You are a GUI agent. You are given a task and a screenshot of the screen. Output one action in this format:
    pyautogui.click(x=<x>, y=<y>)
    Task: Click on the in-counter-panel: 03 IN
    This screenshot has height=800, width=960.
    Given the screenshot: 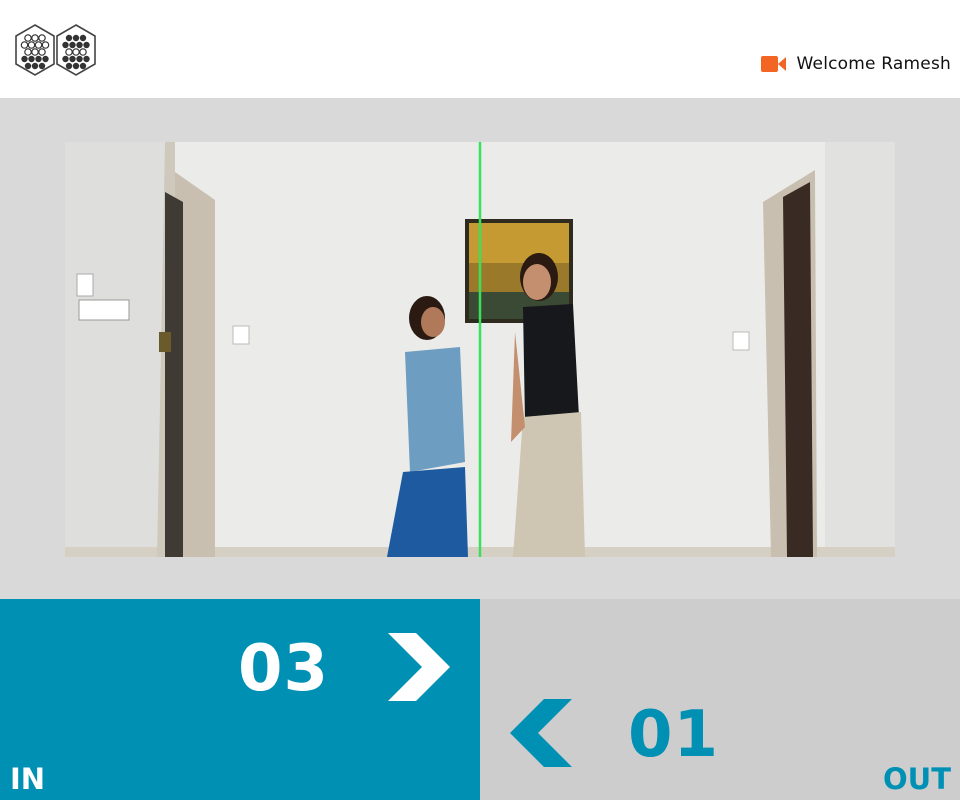 What is the action you would take?
    pyautogui.click(x=240, y=699)
    